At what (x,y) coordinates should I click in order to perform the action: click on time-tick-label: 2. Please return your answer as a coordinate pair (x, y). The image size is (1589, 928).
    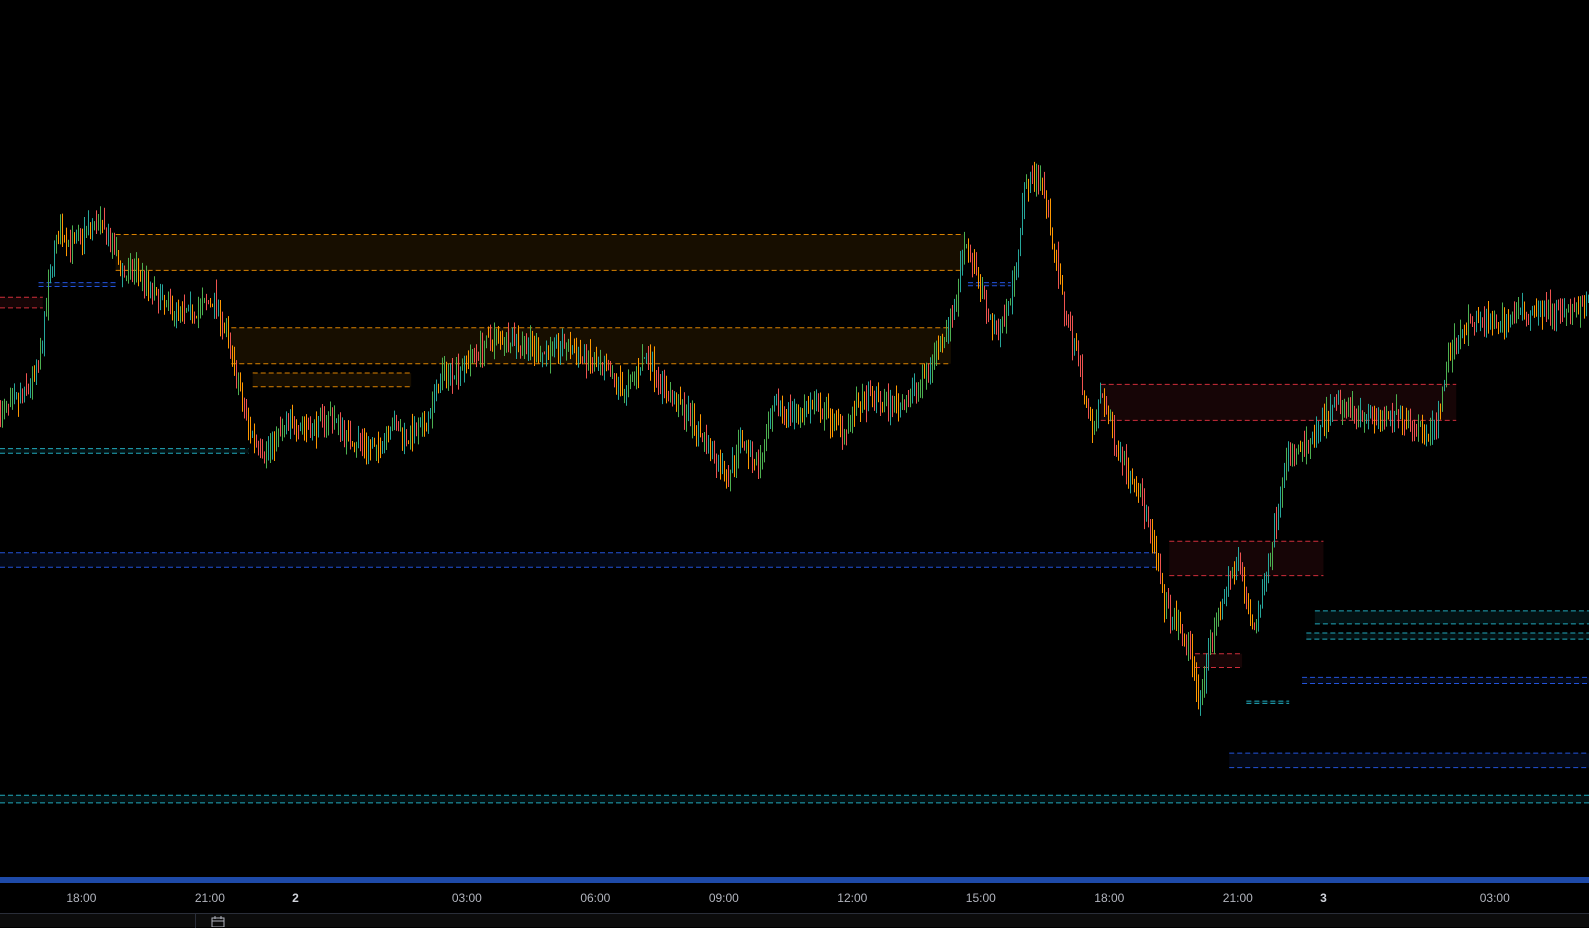
    Looking at the image, I should click on (295, 898).